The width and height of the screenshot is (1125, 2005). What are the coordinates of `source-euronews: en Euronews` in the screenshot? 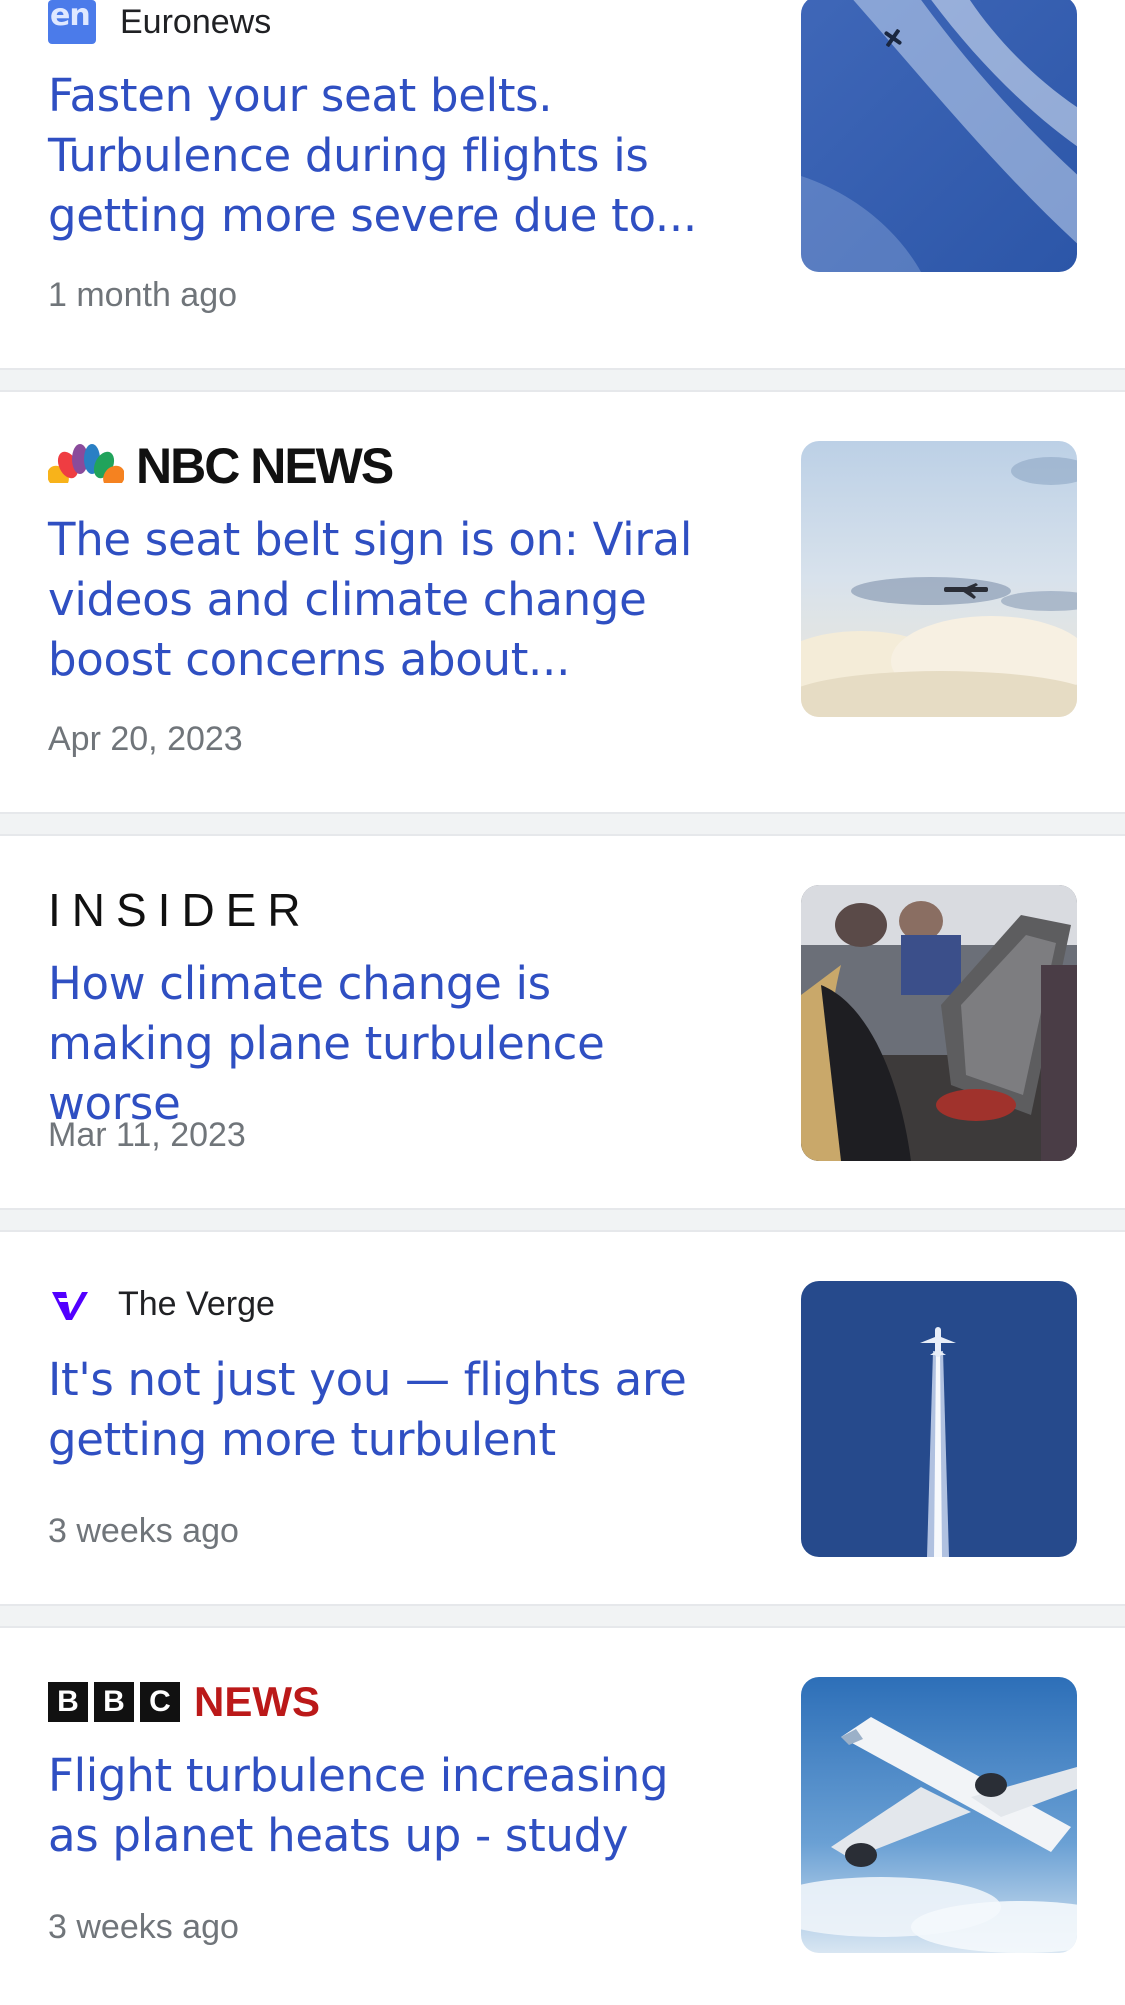 It's located at (159, 23).